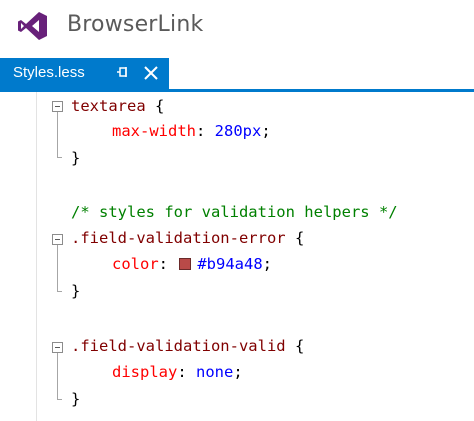 The width and height of the screenshot is (474, 421). What do you see at coordinates (178, 346) in the screenshot?
I see `css-selector: .field-validation-valid` at bounding box center [178, 346].